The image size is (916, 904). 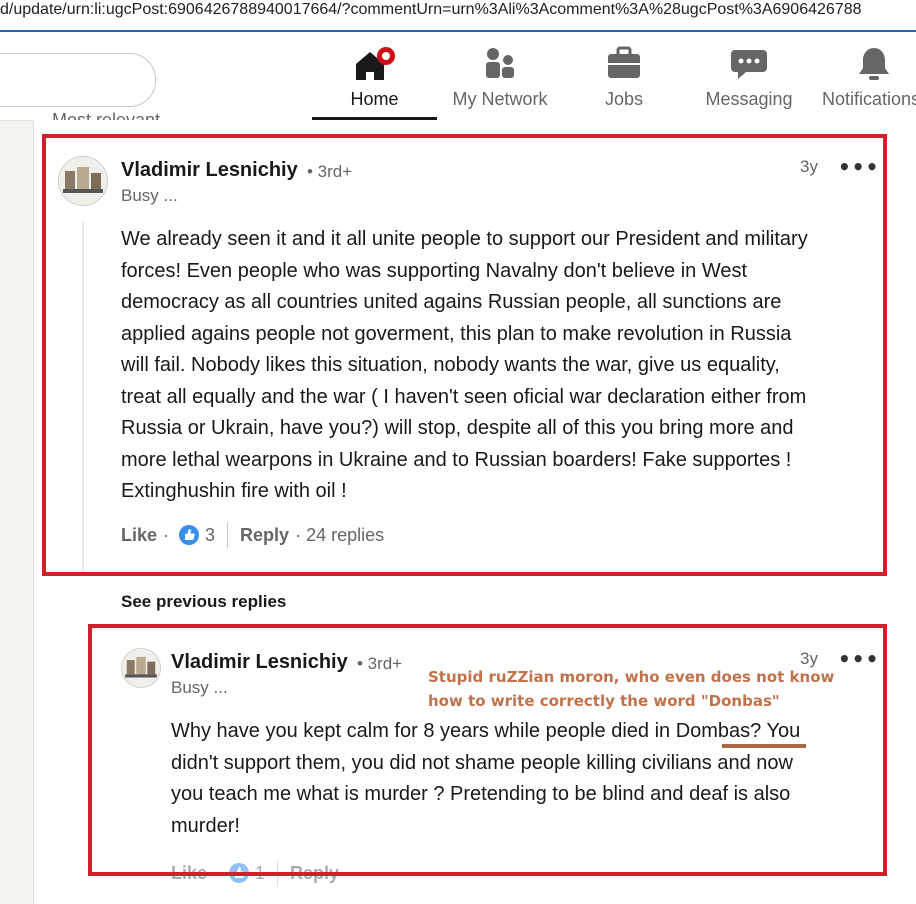 What do you see at coordinates (869, 99) in the screenshot?
I see `nav-notifications-label: Notifications` at bounding box center [869, 99].